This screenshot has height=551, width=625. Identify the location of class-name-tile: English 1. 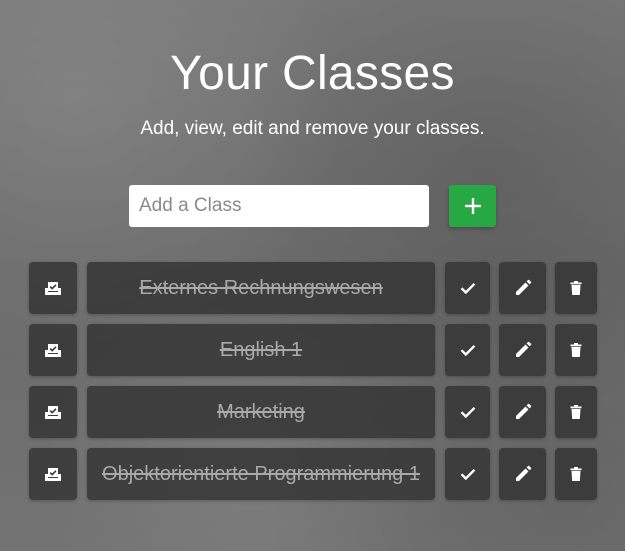
(261, 350).